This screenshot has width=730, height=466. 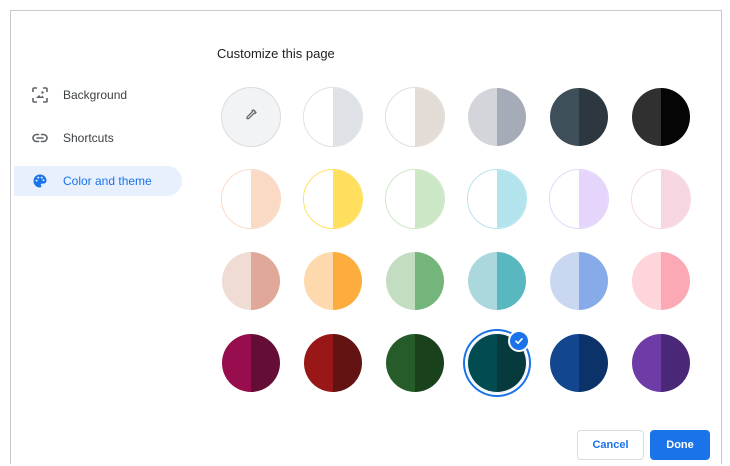 What do you see at coordinates (88, 138) in the screenshot?
I see `sidebar-item-label: Shortcuts` at bounding box center [88, 138].